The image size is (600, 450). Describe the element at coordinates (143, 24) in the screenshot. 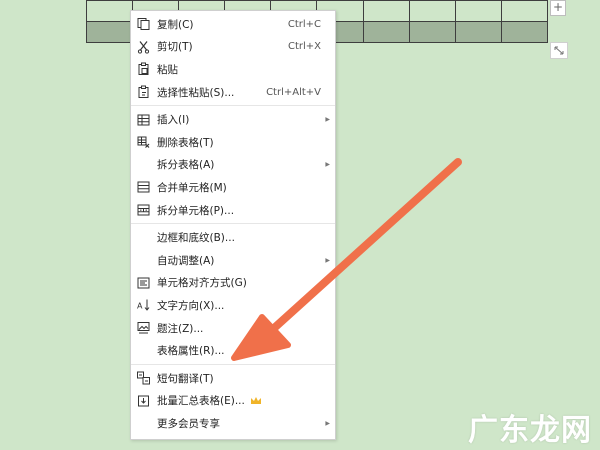

I see `copy-icon` at that location.